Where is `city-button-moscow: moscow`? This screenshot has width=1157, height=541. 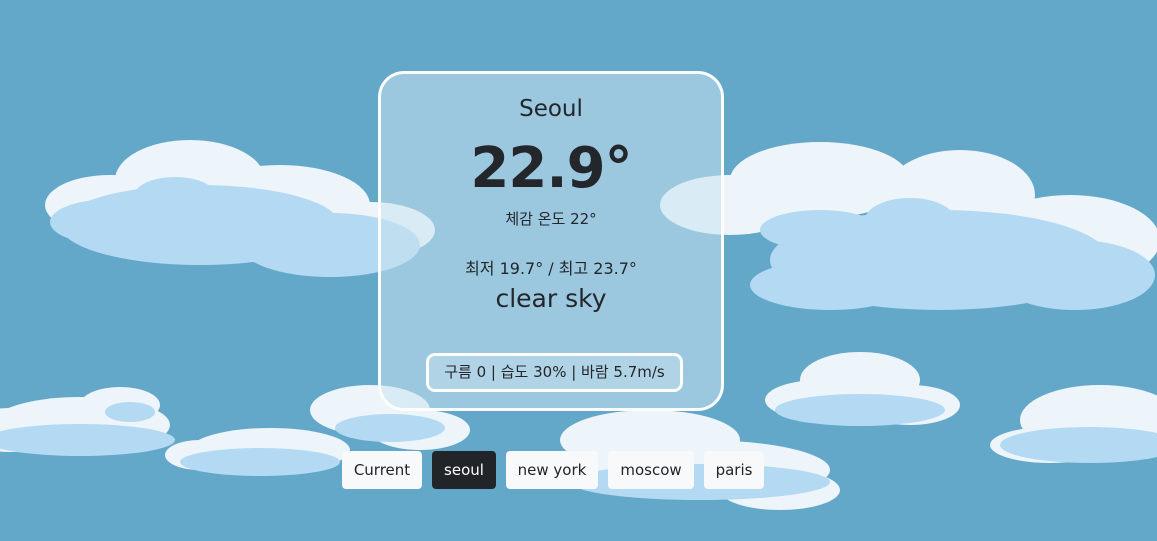 city-button-moscow: moscow is located at coordinates (651, 470).